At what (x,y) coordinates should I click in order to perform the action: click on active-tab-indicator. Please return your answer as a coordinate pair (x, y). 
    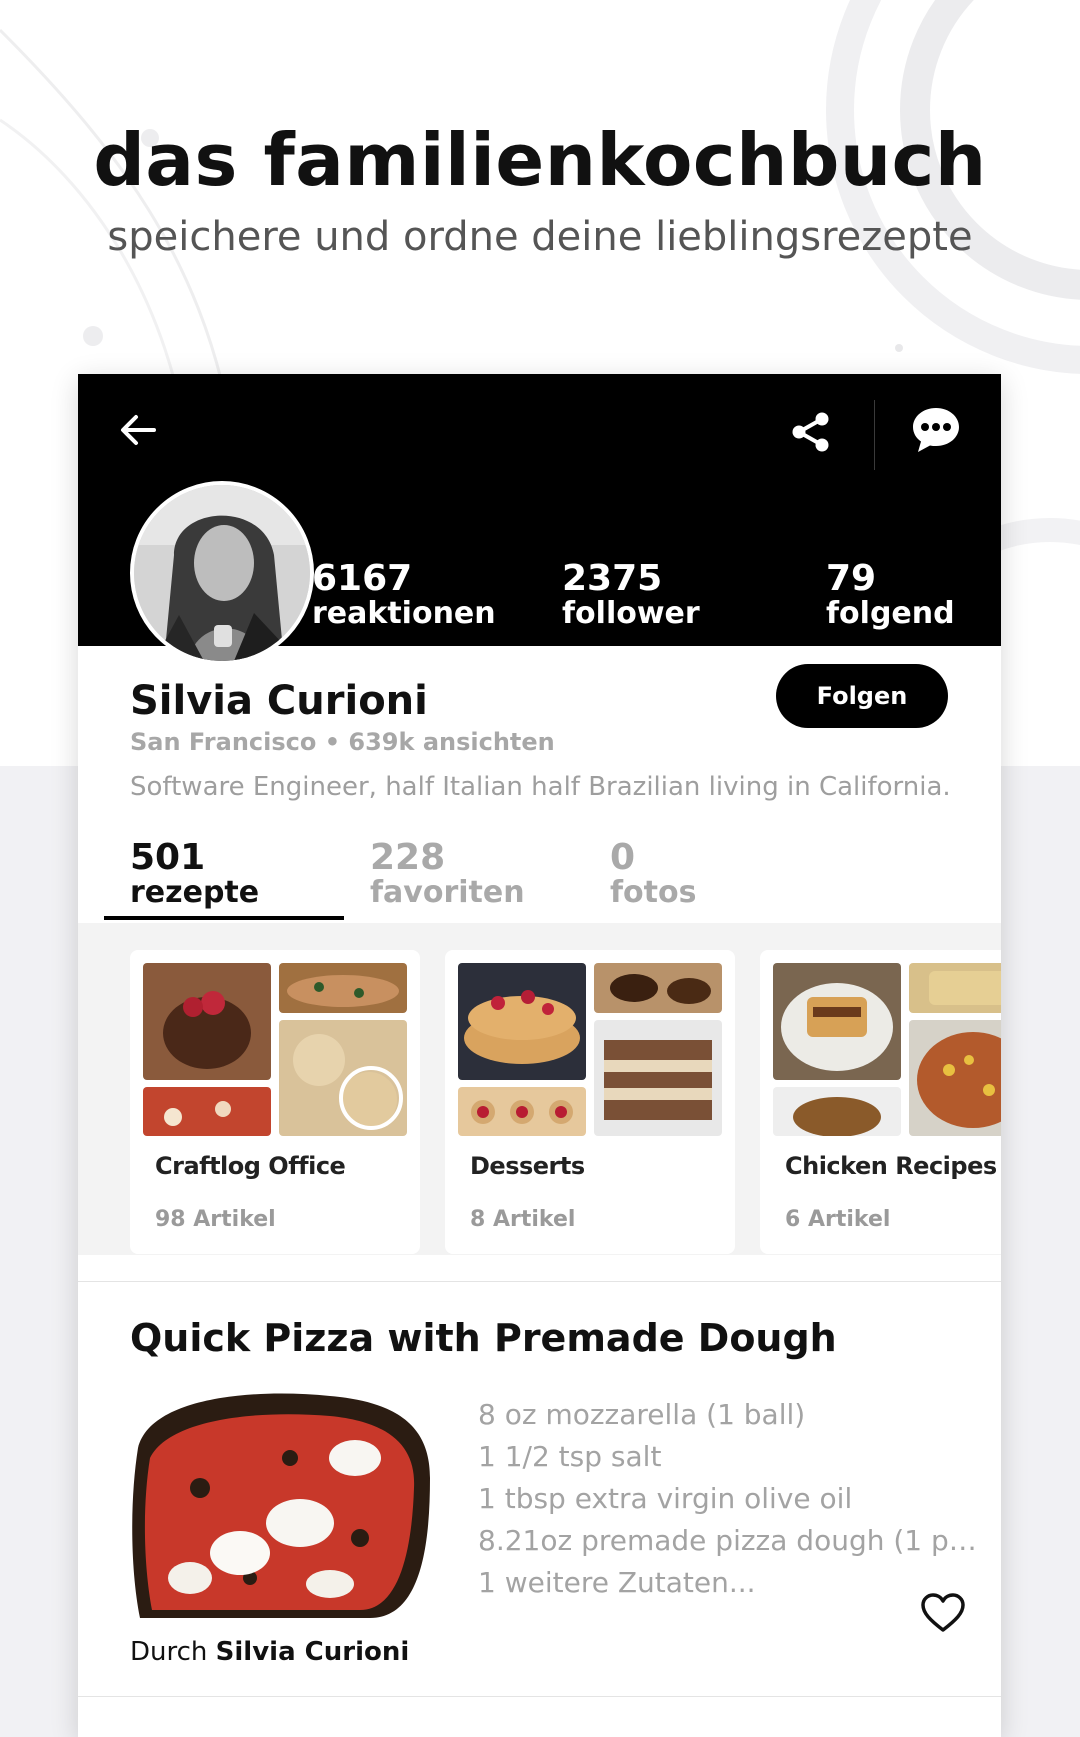
    Looking at the image, I should click on (224, 918).